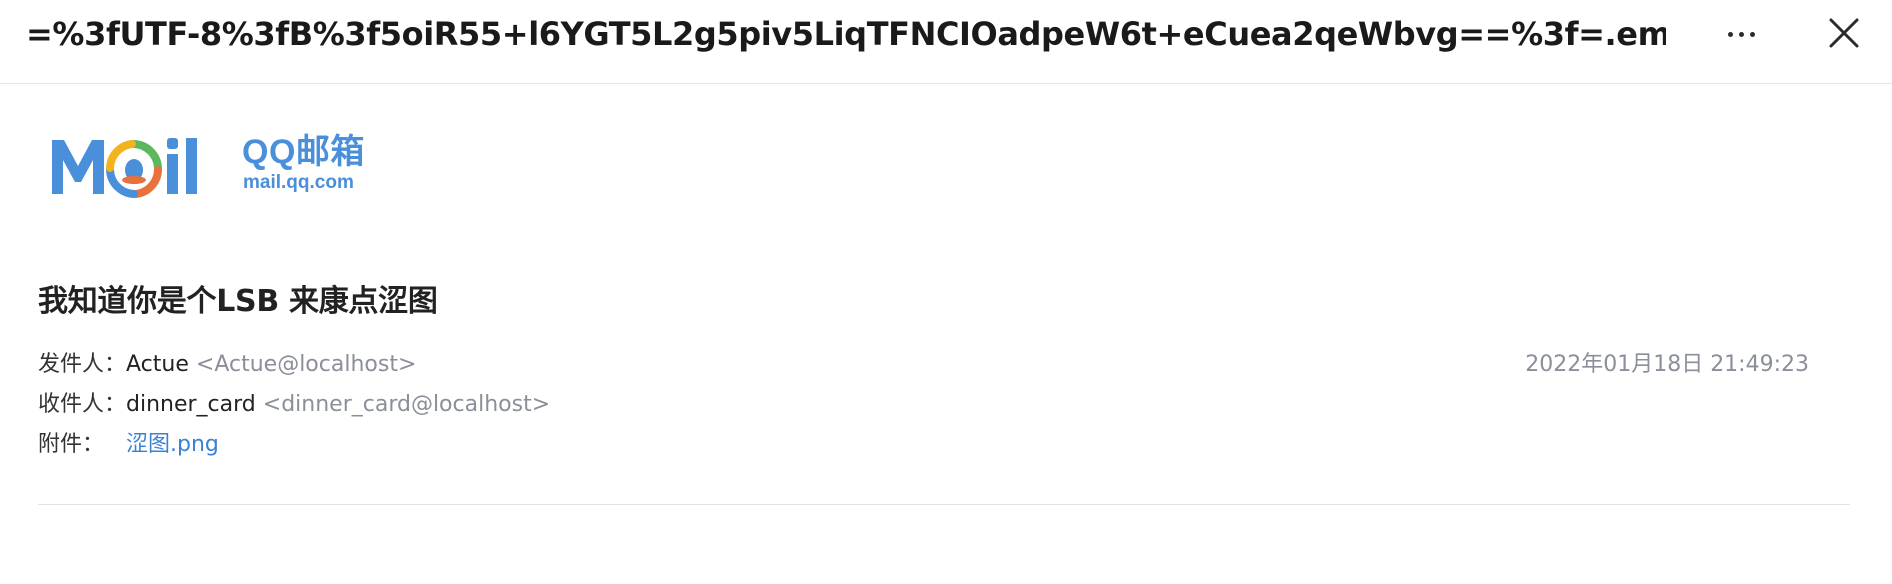 Image resolution: width=1892 pixels, height=584 pixels. What do you see at coordinates (298, 182) in the screenshot?
I see `logo-domain-text: mail.qq.com` at bounding box center [298, 182].